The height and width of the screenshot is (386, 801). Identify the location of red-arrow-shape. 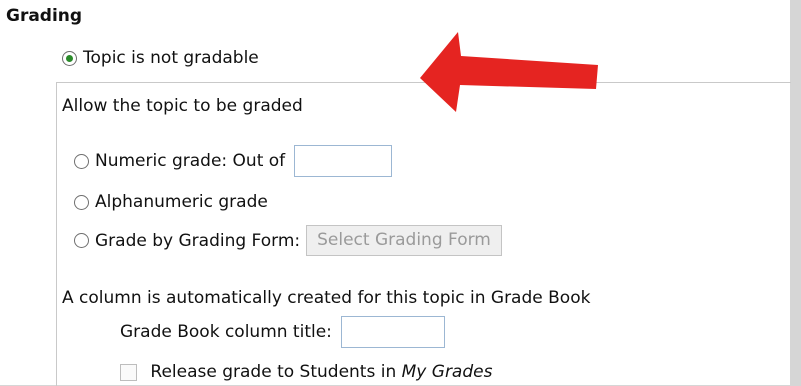
(509, 72).